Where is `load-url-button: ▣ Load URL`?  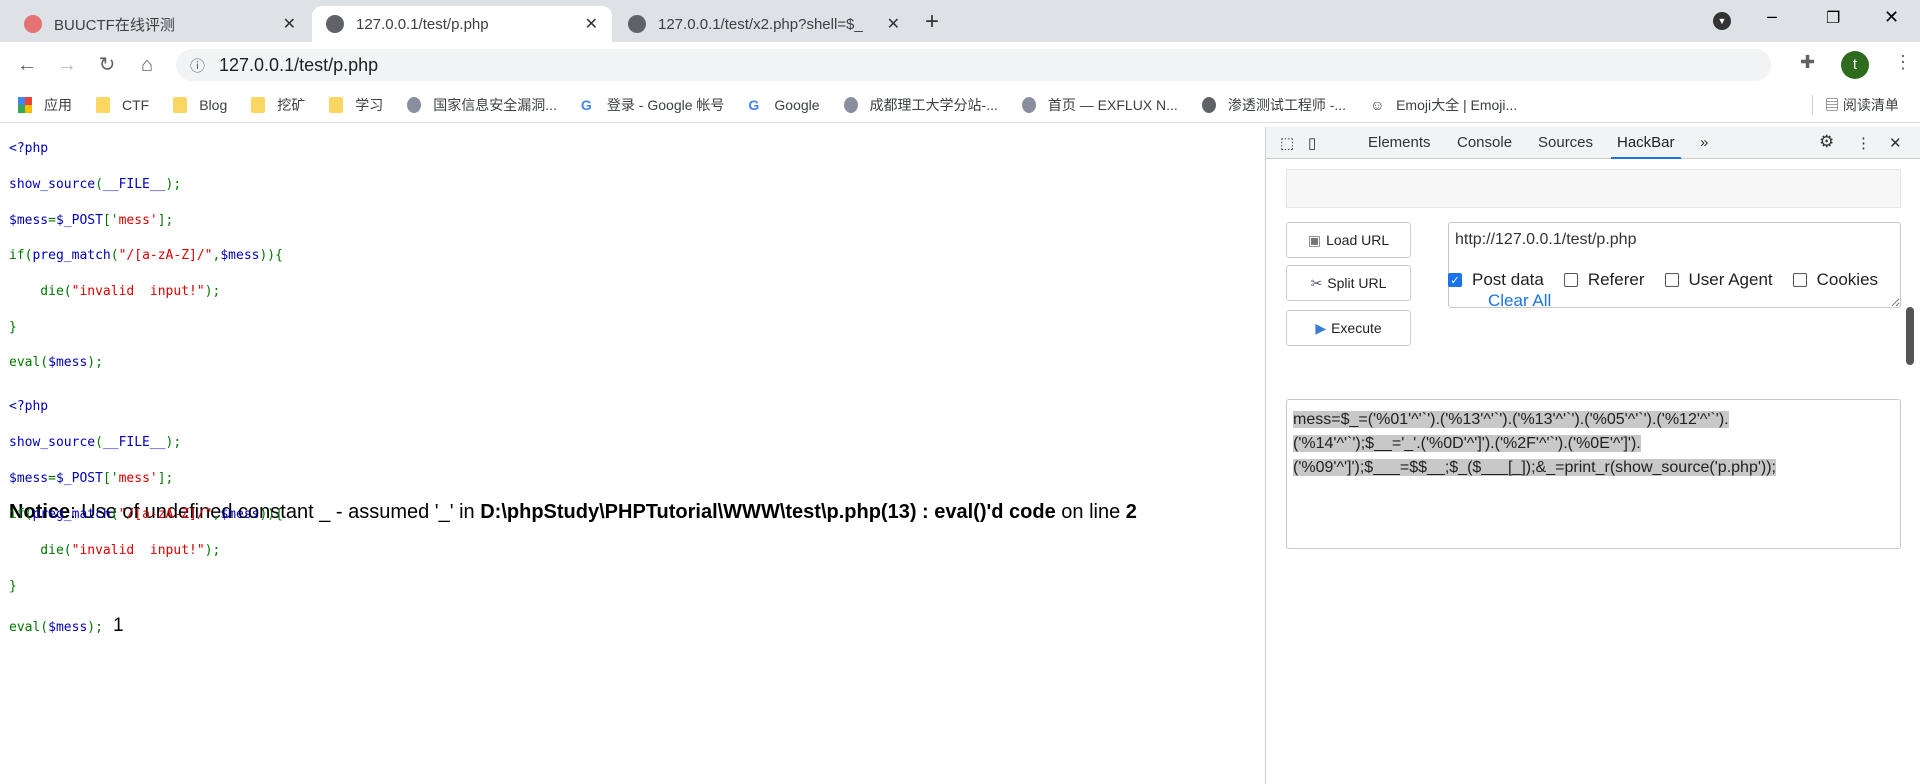
load-url-button: ▣ Load URL is located at coordinates (1348, 240).